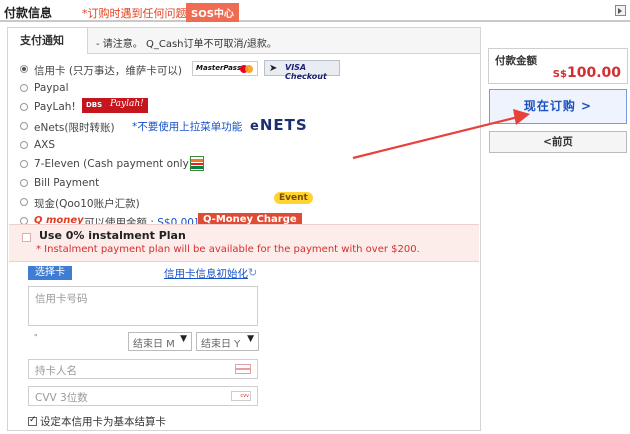  What do you see at coordinates (516, 61) in the screenshot?
I see `amount-label: 付款金额` at bounding box center [516, 61].